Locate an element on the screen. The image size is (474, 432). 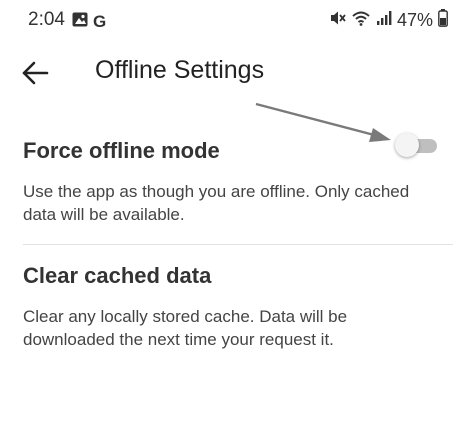
toggle-thumb is located at coordinates (407, 145).